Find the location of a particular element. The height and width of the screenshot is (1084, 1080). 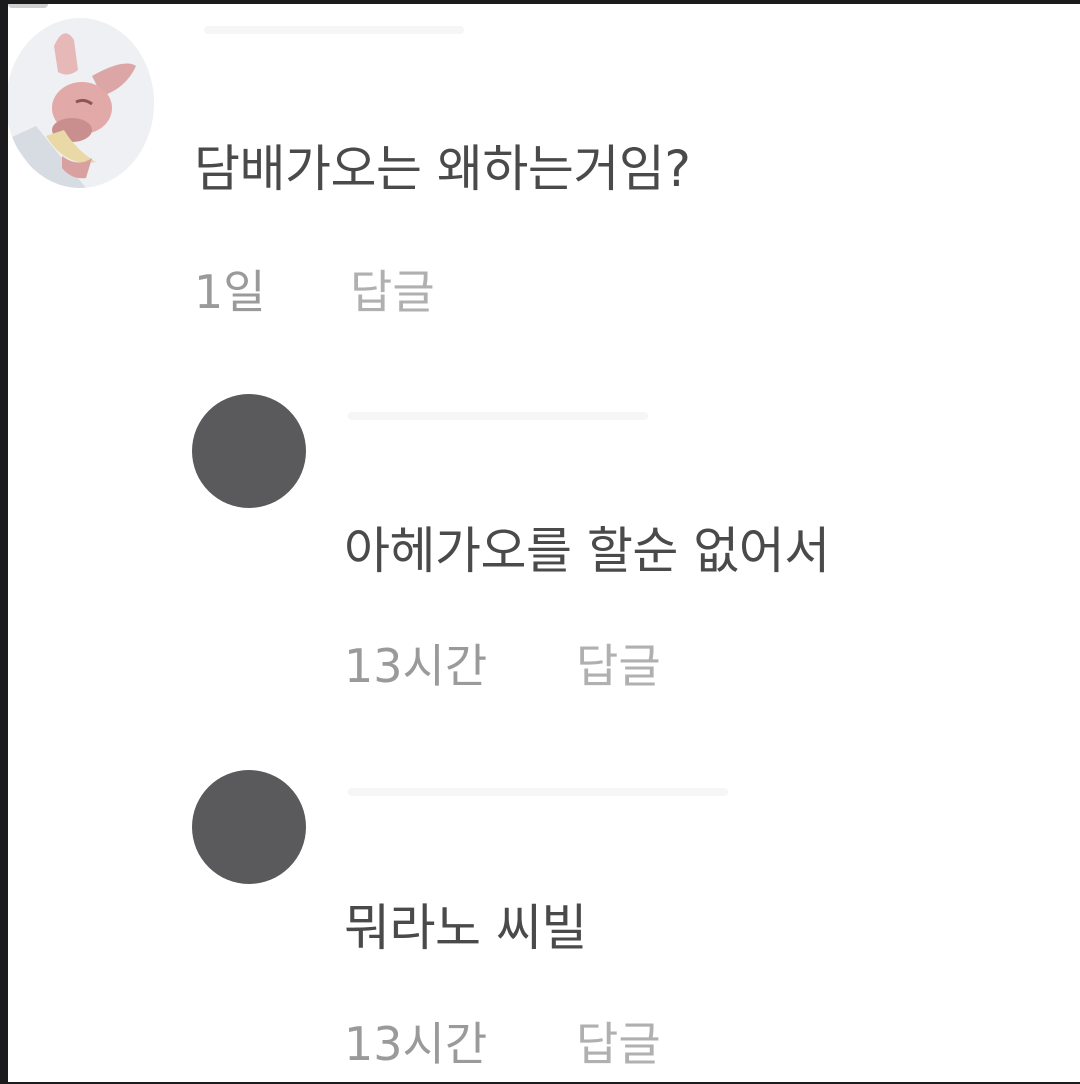

top-edge-divider is located at coordinates (28, 6).